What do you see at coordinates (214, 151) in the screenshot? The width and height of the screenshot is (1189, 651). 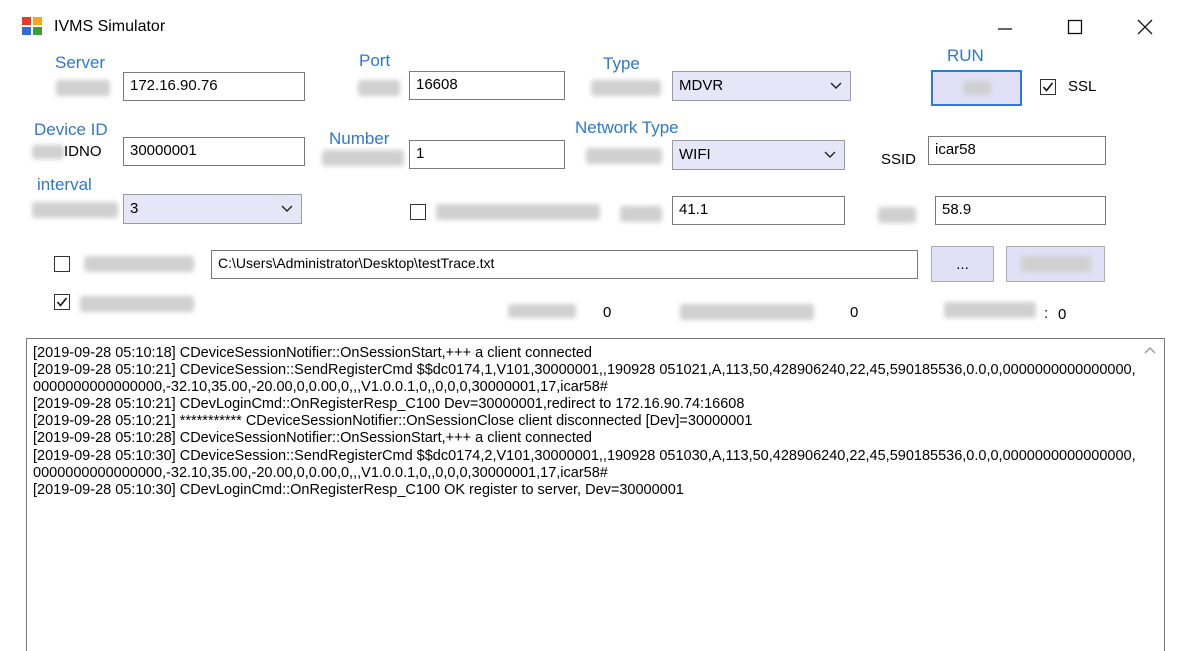 I see `device-id-input: 30000001` at bounding box center [214, 151].